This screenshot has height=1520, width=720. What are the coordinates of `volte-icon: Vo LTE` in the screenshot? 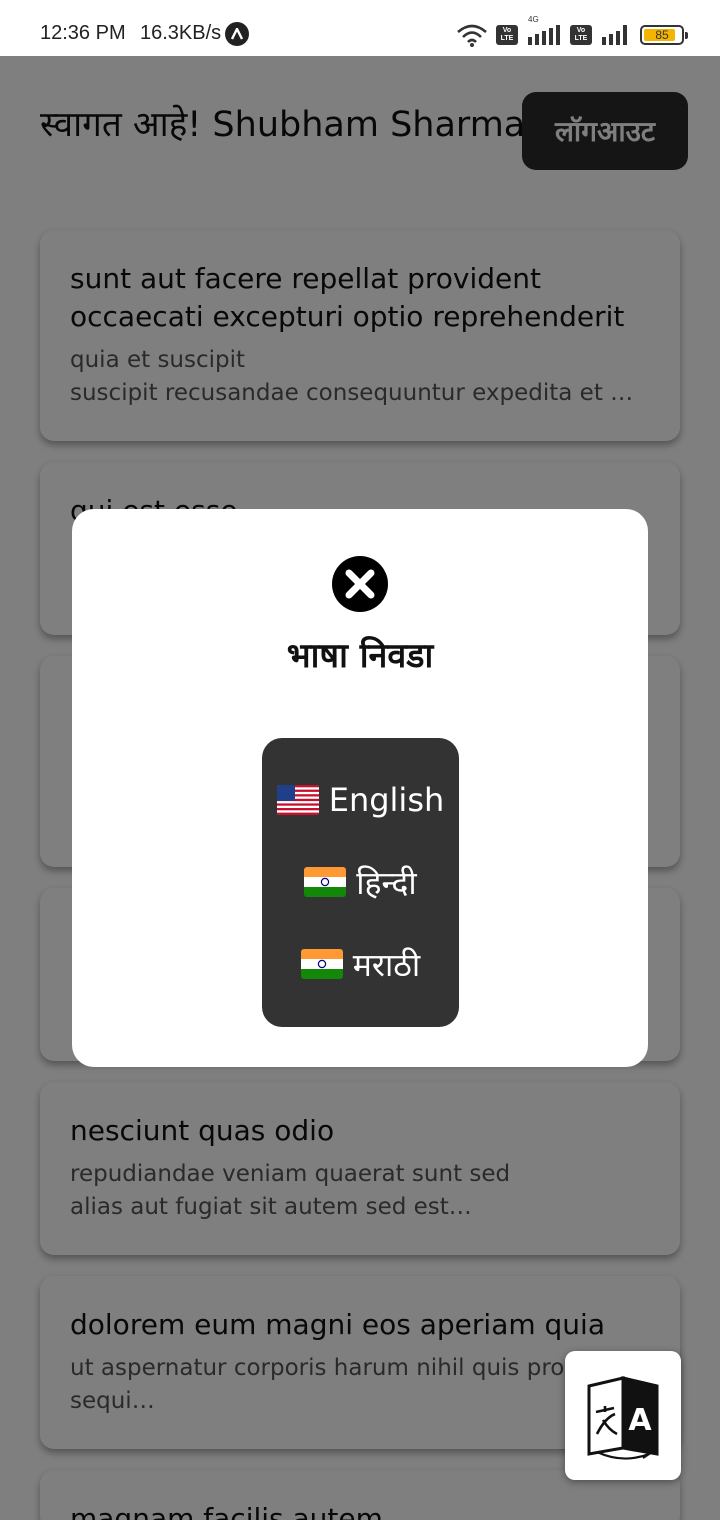 It's located at (507, 35).